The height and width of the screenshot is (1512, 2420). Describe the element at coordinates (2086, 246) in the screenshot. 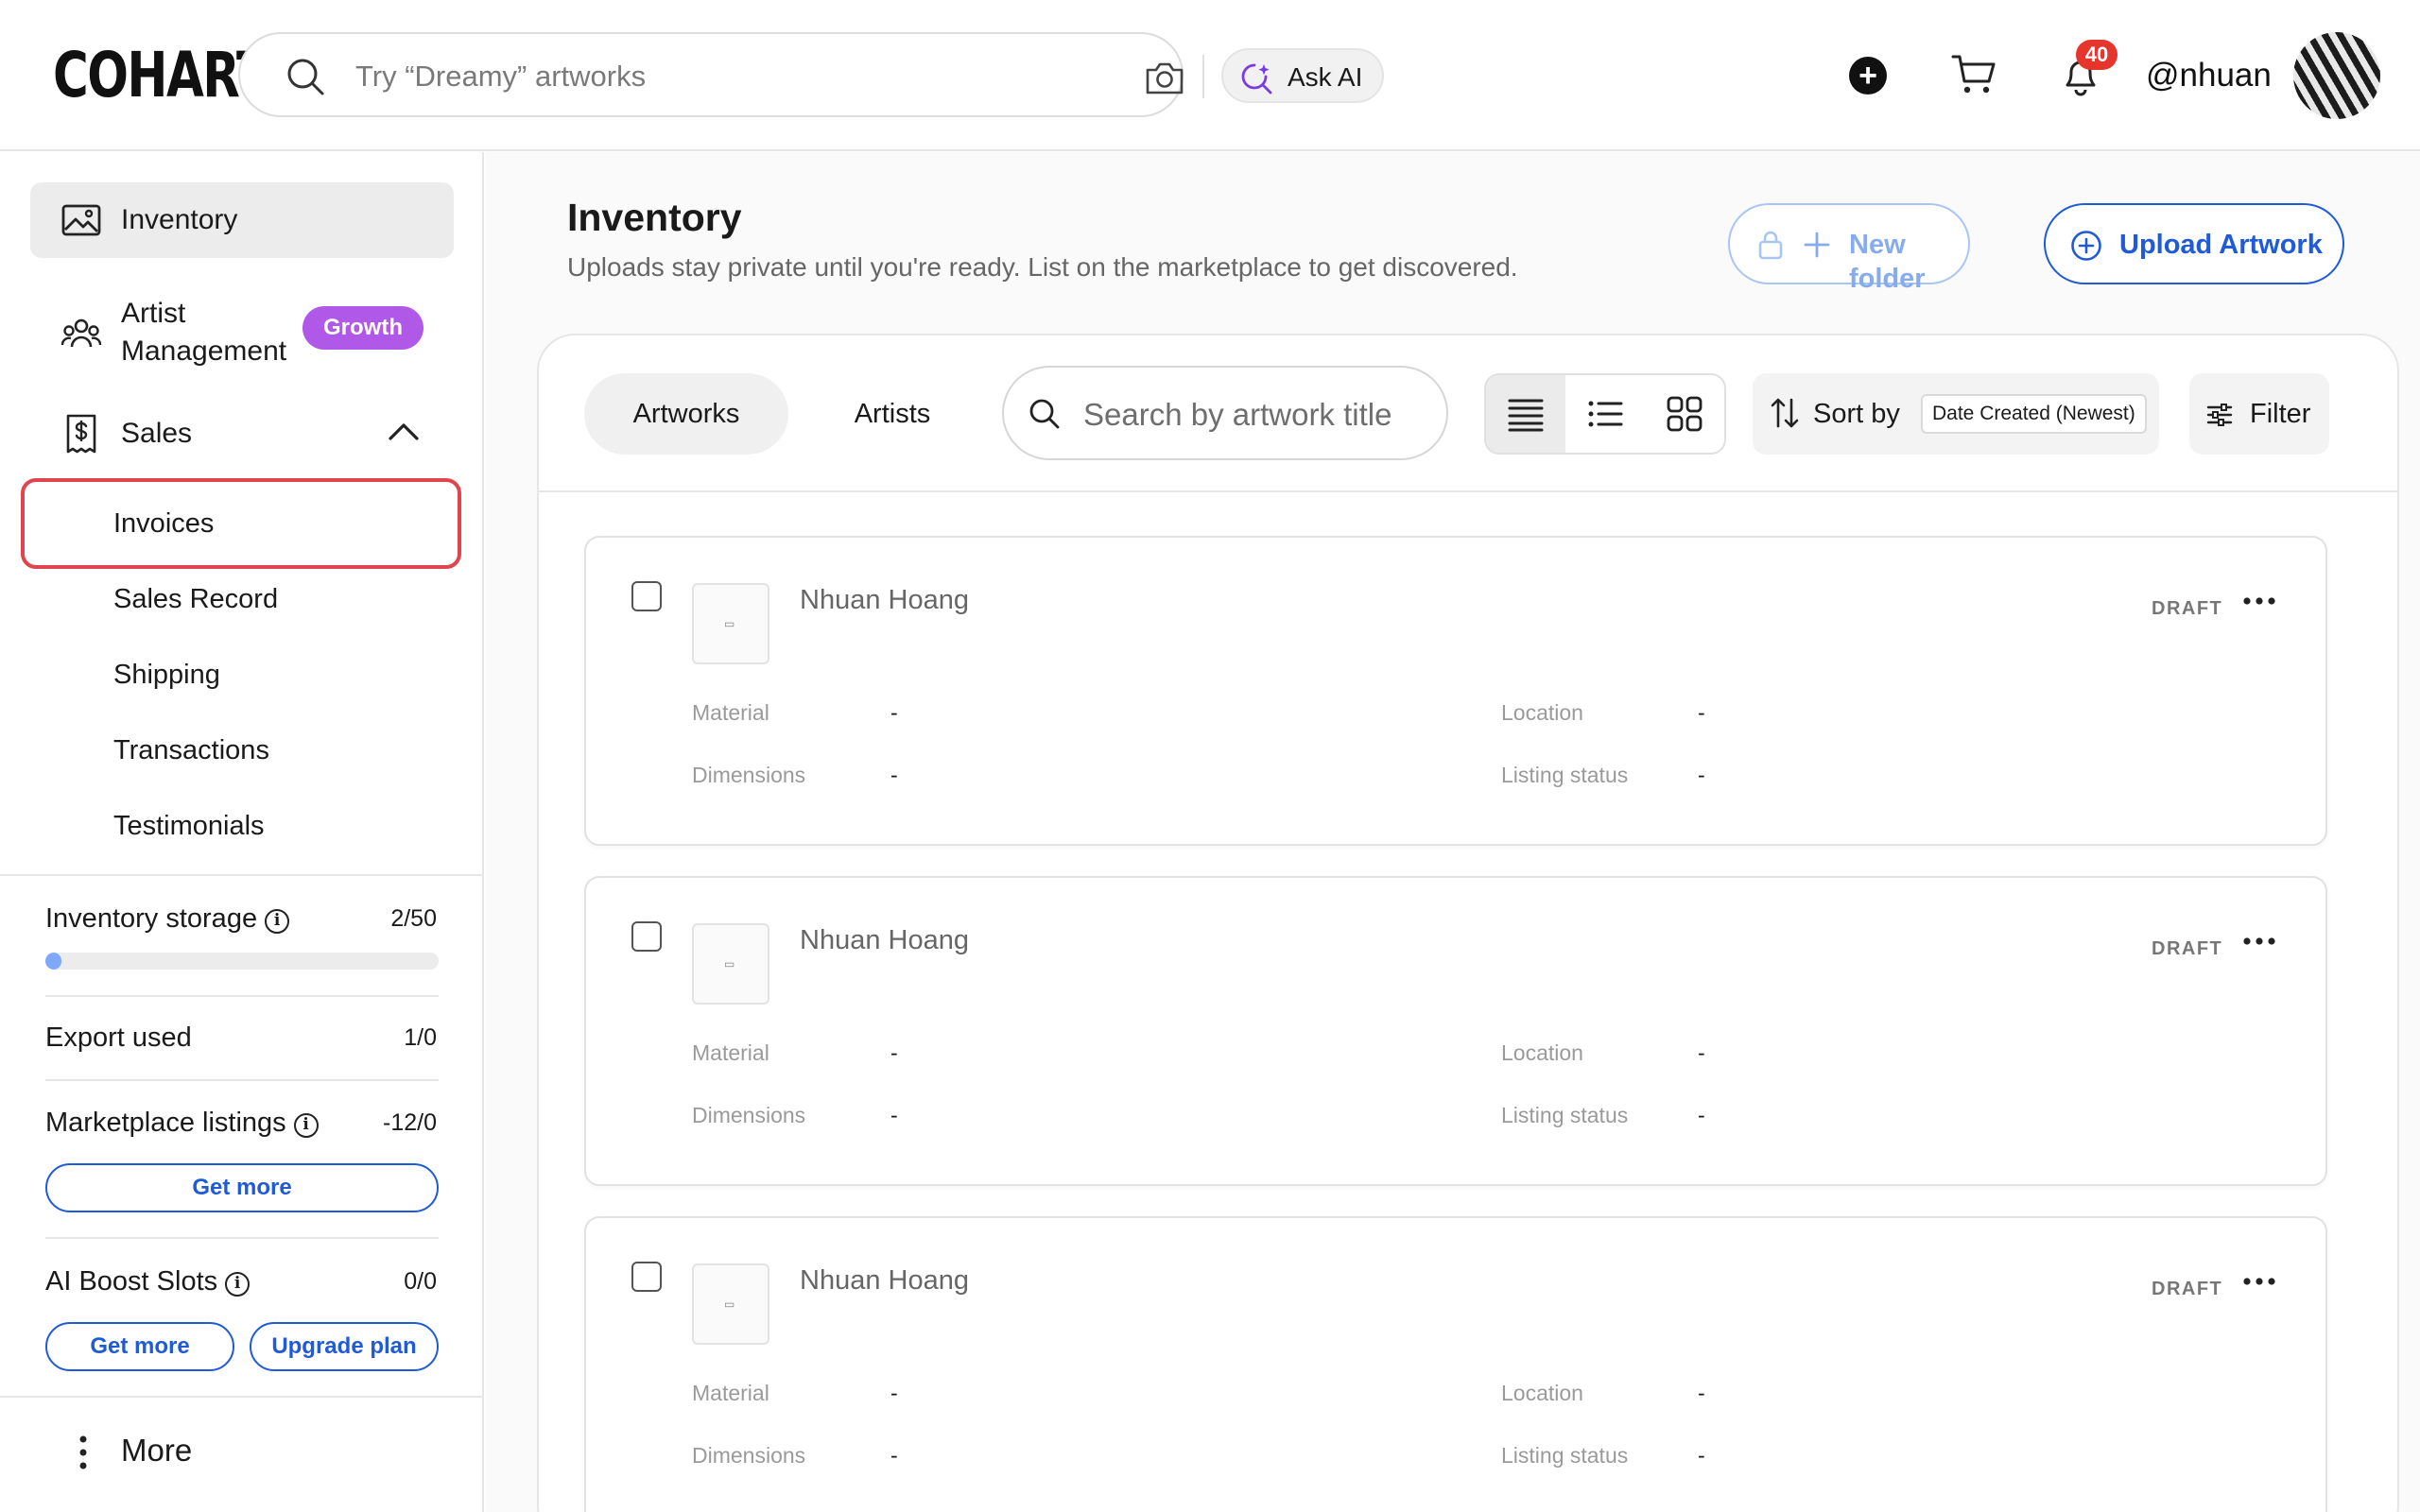

I see `plus-circle-icon` at that location.